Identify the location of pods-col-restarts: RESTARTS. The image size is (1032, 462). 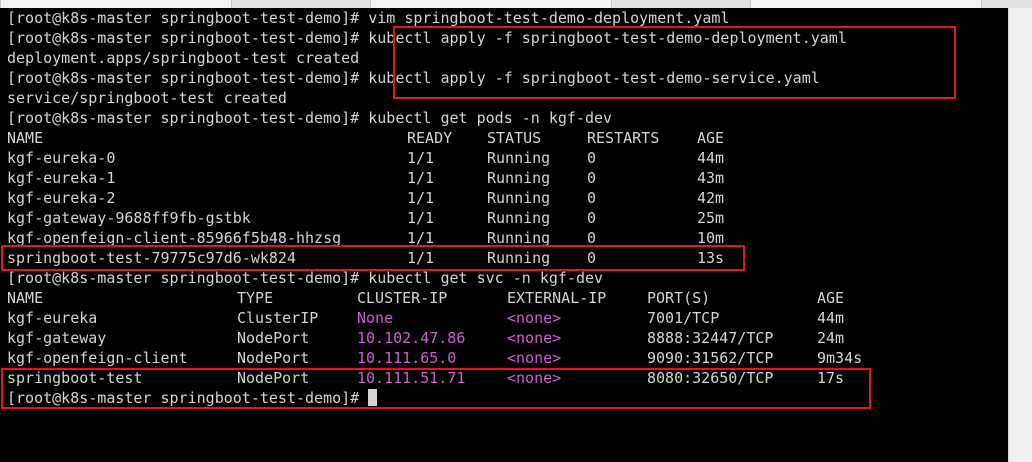
(623, 138).